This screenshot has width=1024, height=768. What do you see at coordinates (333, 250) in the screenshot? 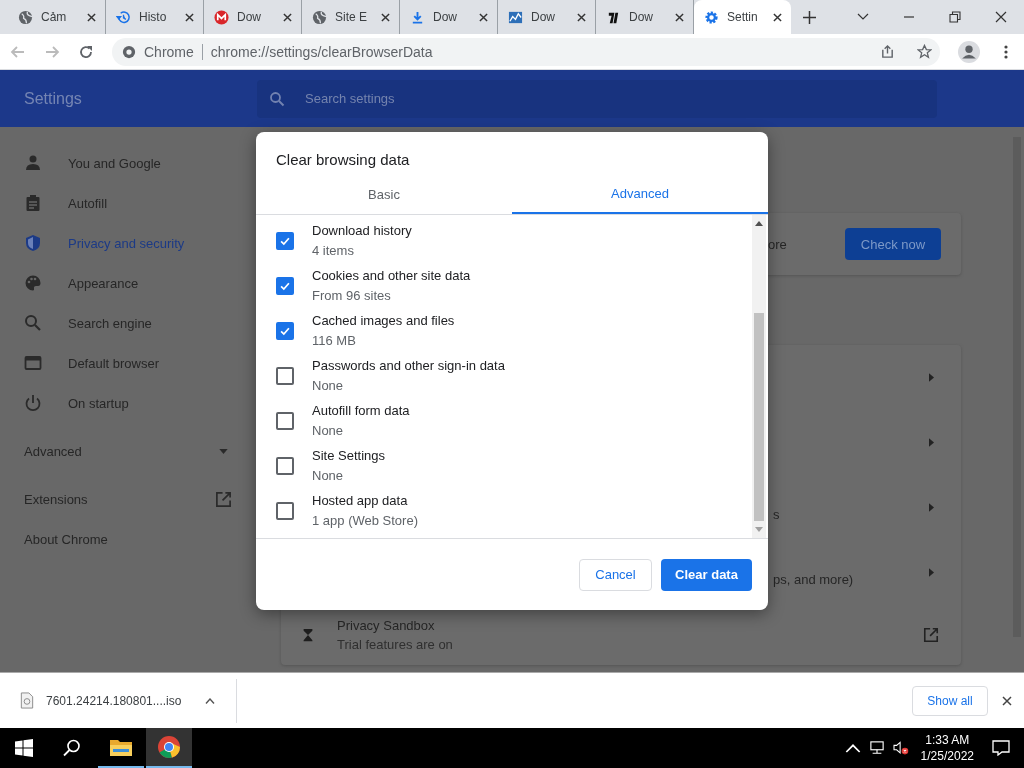
I see `option-detail: 4 items` at bounding box center [333, 250].